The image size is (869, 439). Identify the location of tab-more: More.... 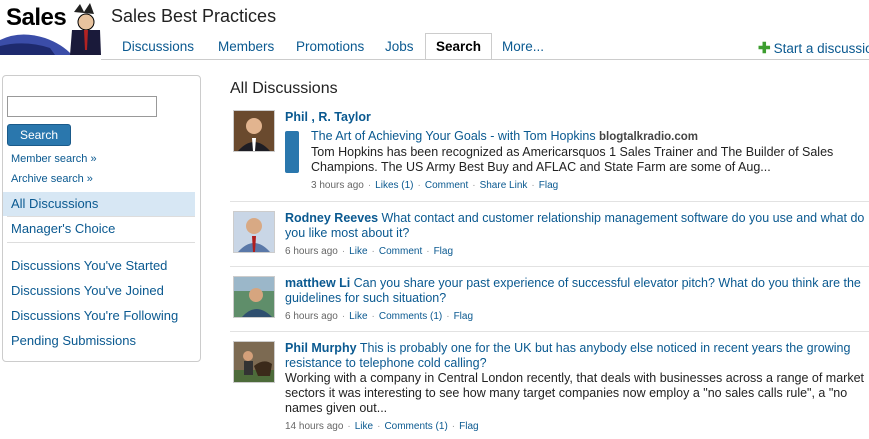
(523, 46).